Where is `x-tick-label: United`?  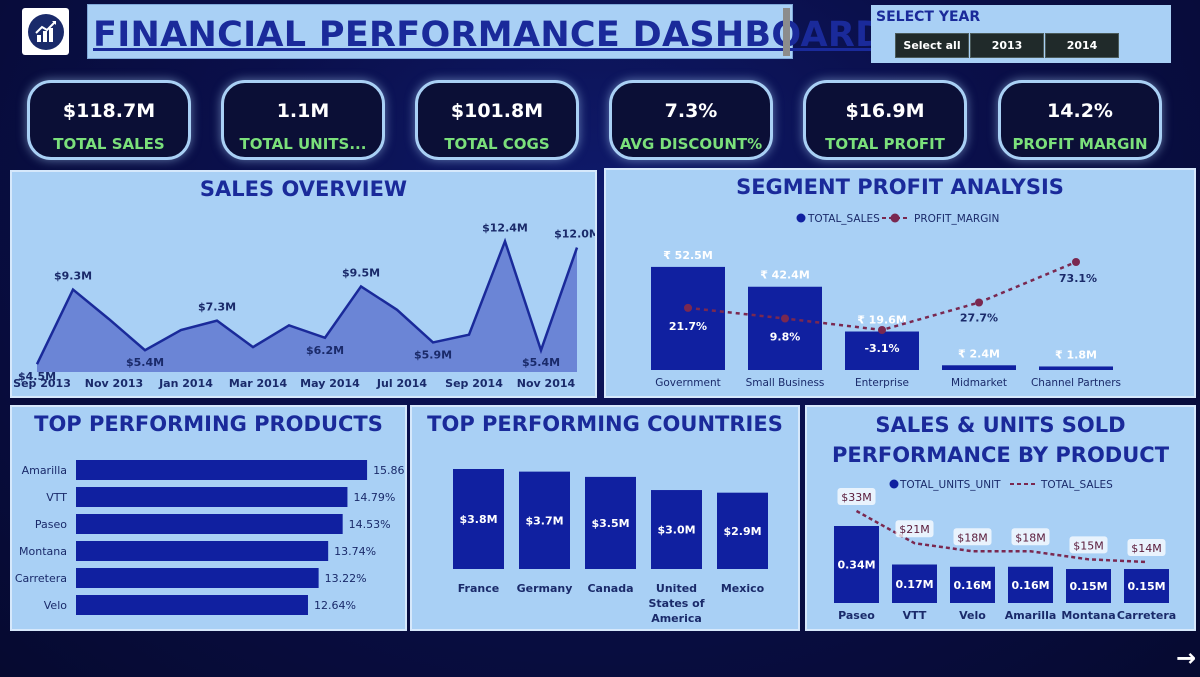
x-tick-label: United is located at coordinates (676, 588).